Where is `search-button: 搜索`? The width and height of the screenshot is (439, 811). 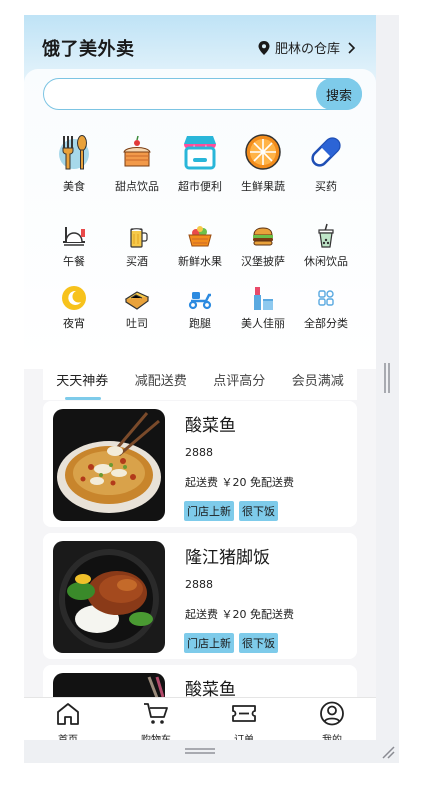
search-button: 搜索 is located at coordinates (339, 94).